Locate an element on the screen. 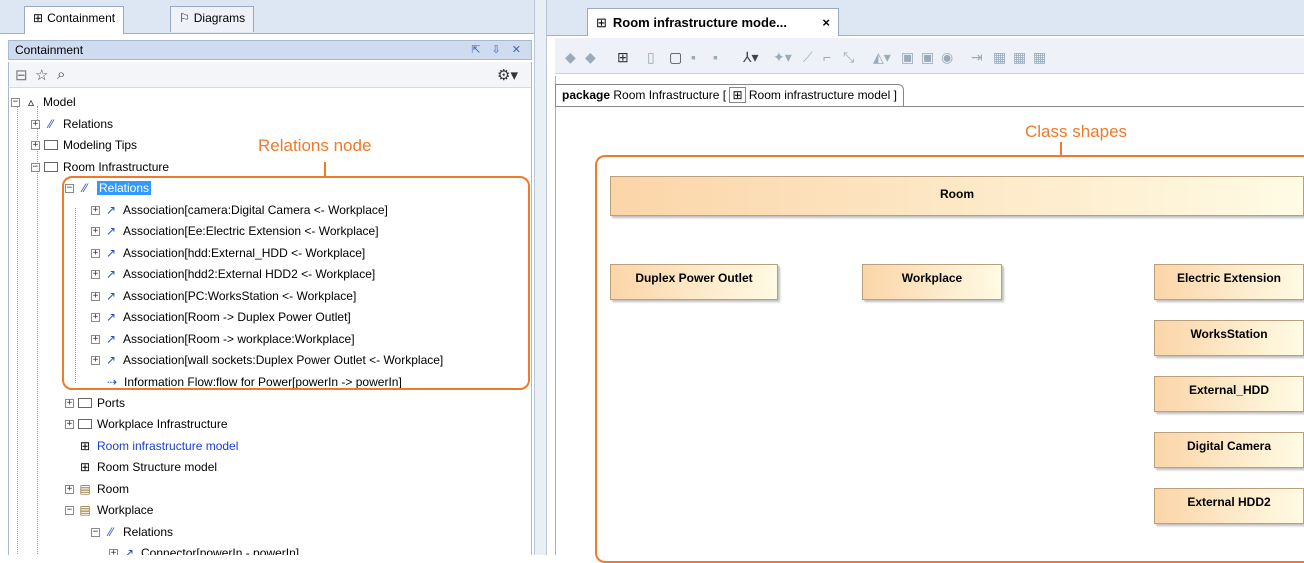 The width and height of the screenshot is (1304, 563). layout-icon: ⅄▾ is located at coordinates (751, 57).